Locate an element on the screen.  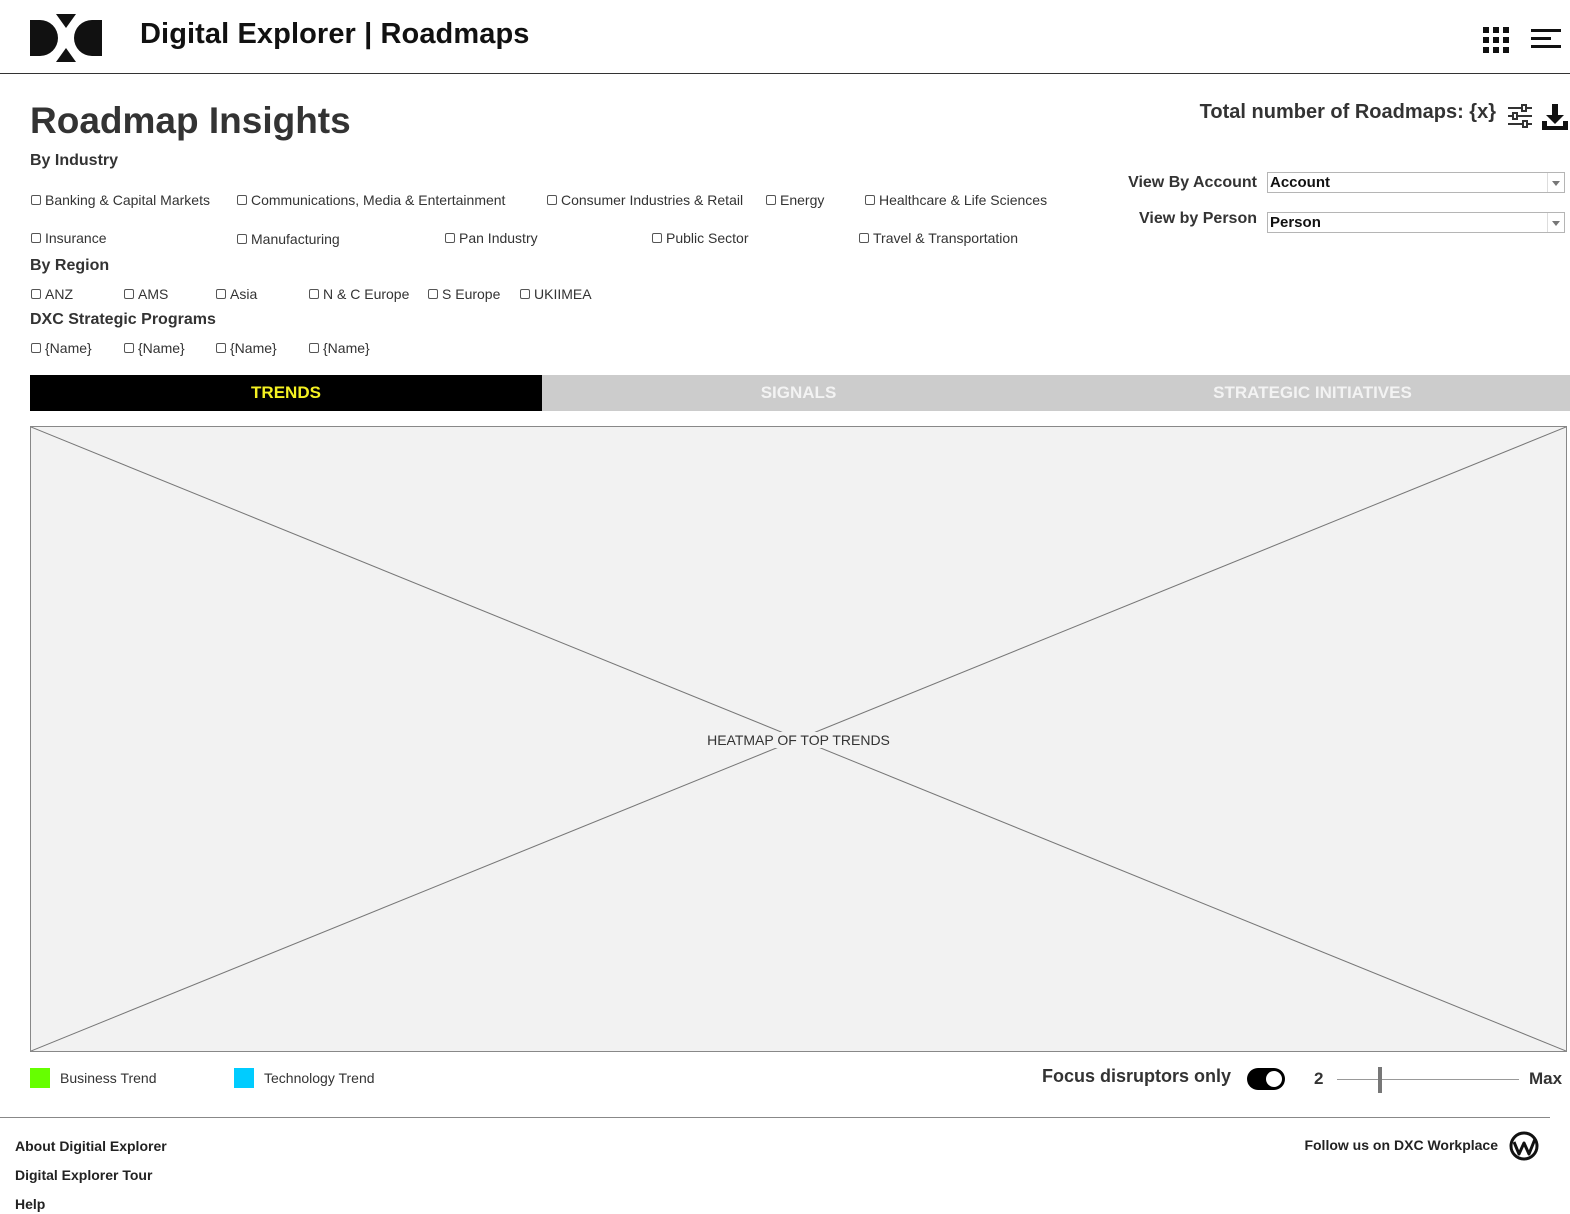
app-header: Digital Explorer | Roadmaps is located at coordinates (785, 37).